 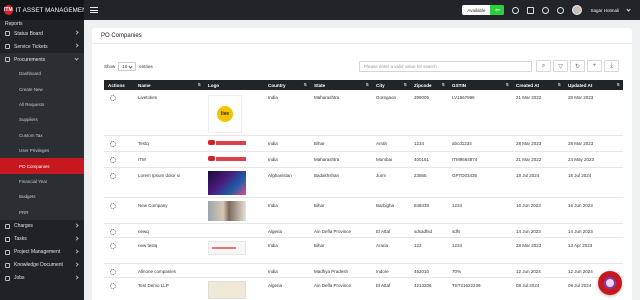 I want to click on column-header: GSTIN ⇅, so click(x=480, y=85).